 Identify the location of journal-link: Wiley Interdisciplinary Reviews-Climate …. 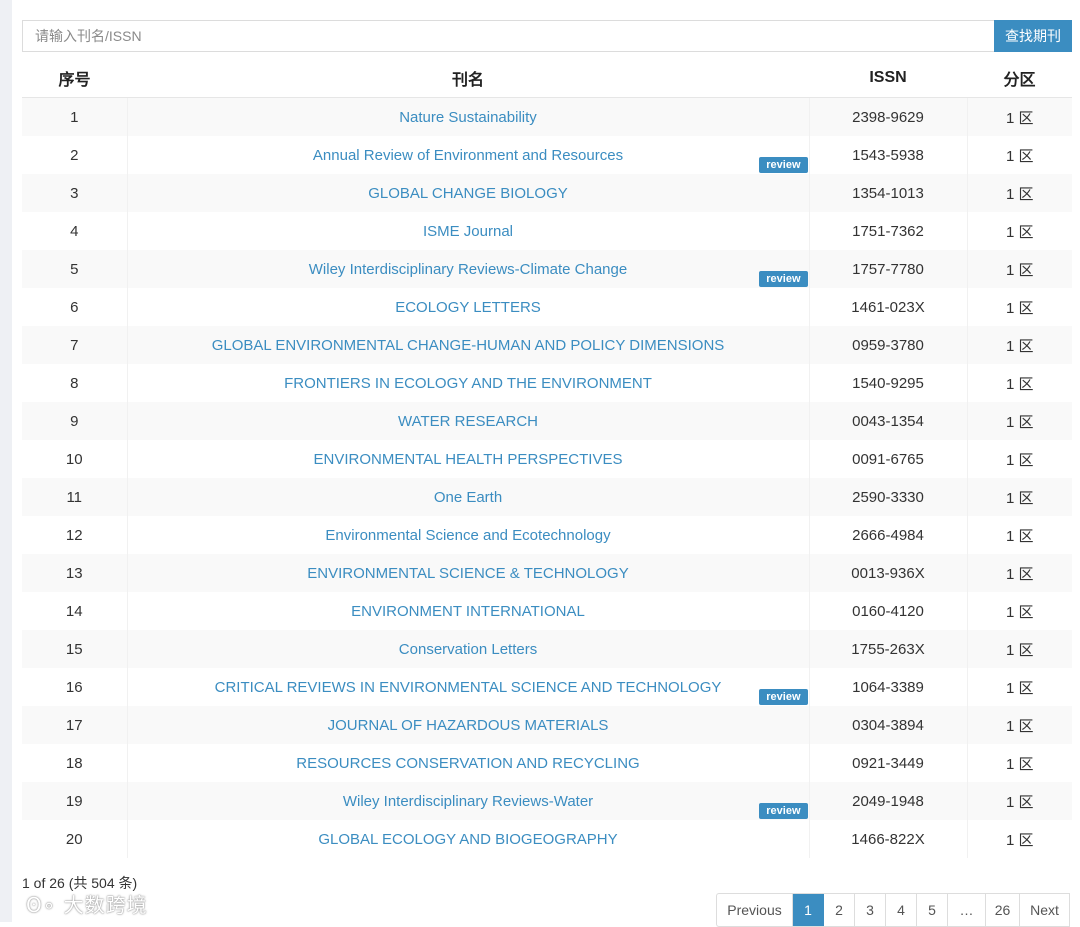
(468, 269).